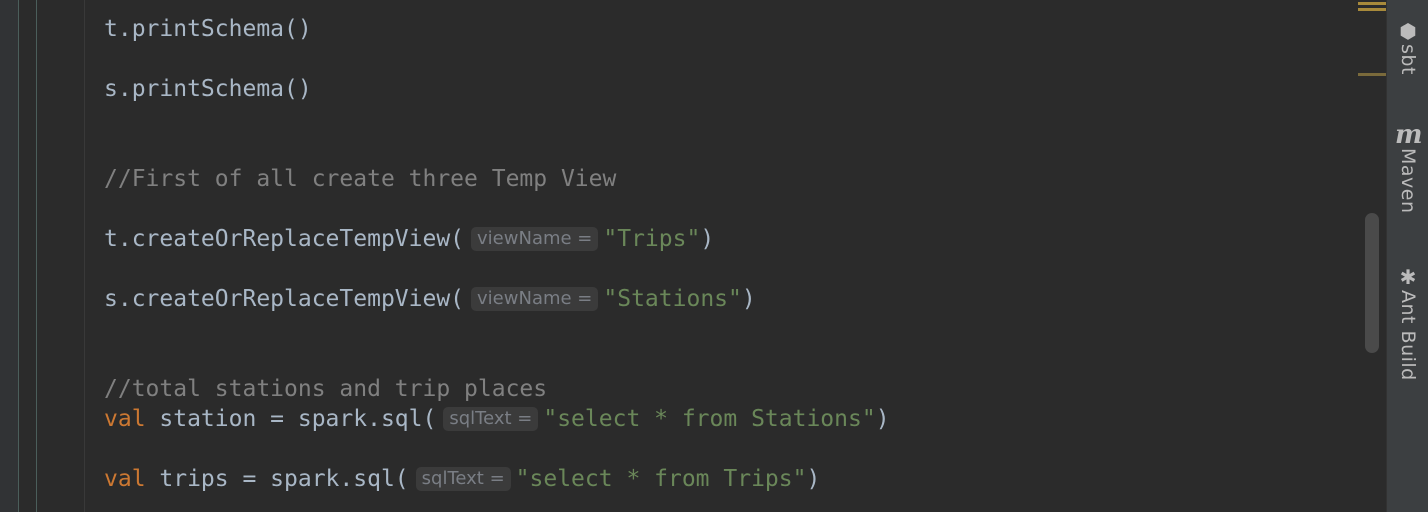 Image resolution: width=1428 pixels, height=512 pixels. I want to click on vertical-scrollbar, so click(1372, 283).